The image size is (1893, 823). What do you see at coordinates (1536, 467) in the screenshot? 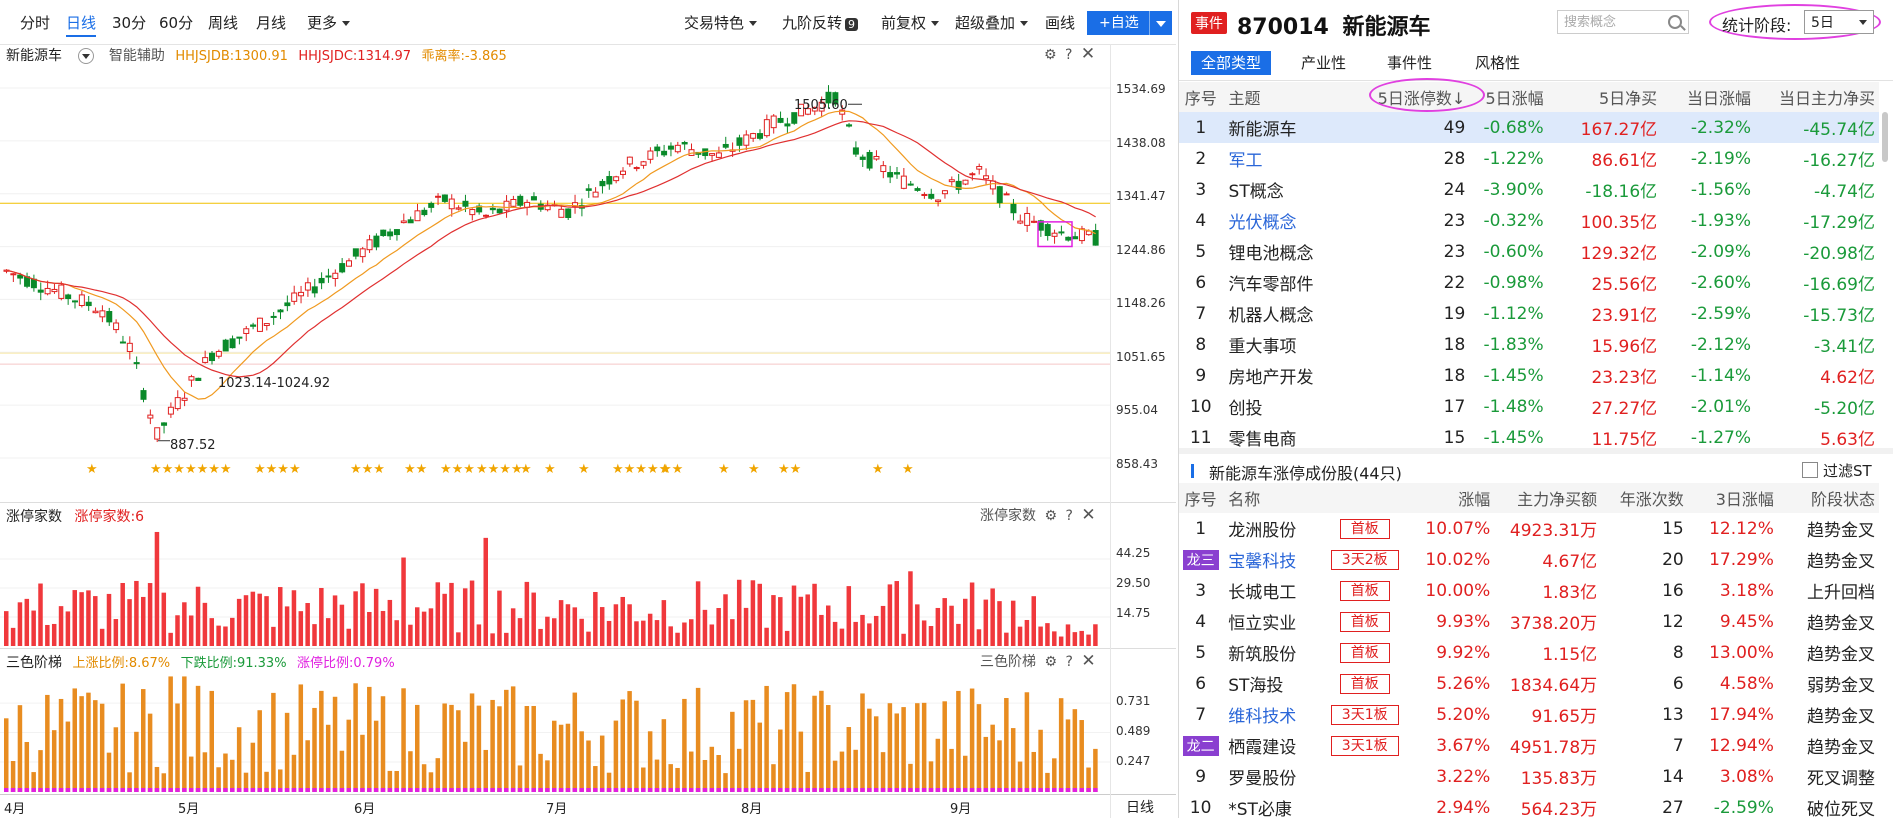
I see `stock-section-header: 新能源车涨停成份股(44只) 过滤ST` at bounding box center [1536, 467].